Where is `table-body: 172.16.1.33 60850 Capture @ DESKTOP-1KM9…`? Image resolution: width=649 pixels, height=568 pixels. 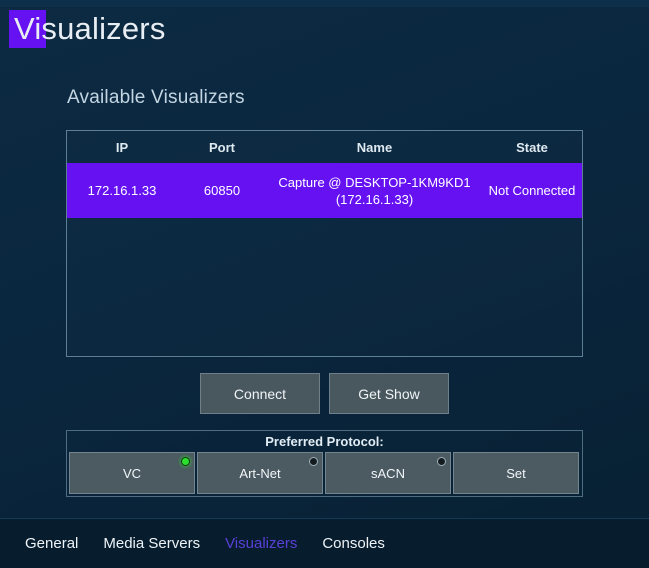 table-body: 172.16.1.33 60850 Capture @ DESKTOP-1KM9… is located at coordinates (324, 190).